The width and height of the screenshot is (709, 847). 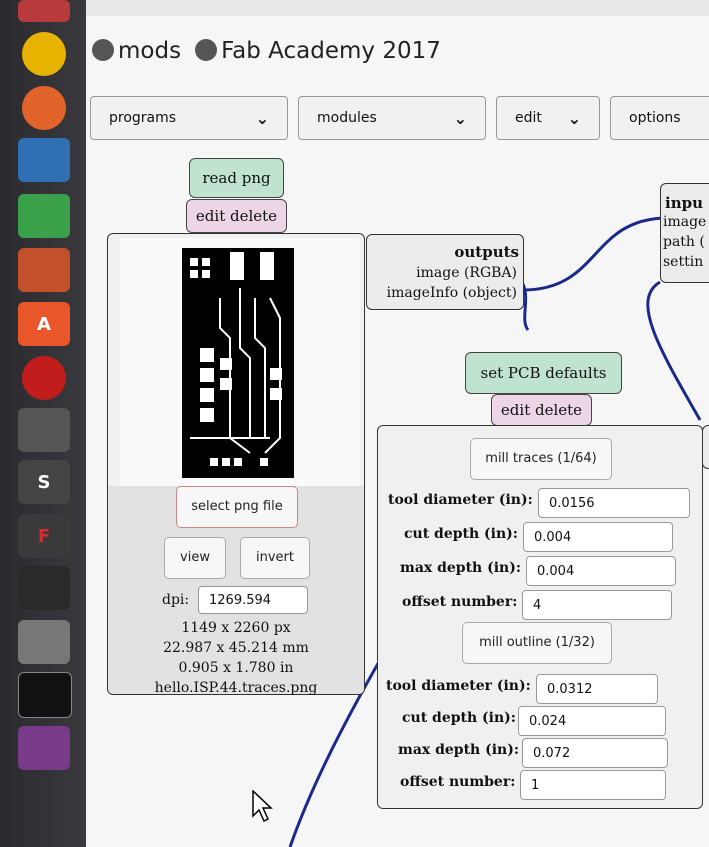 I want to click on outline-tool-diameter-label: tool diameter (in):, so click(x=458, y=686).